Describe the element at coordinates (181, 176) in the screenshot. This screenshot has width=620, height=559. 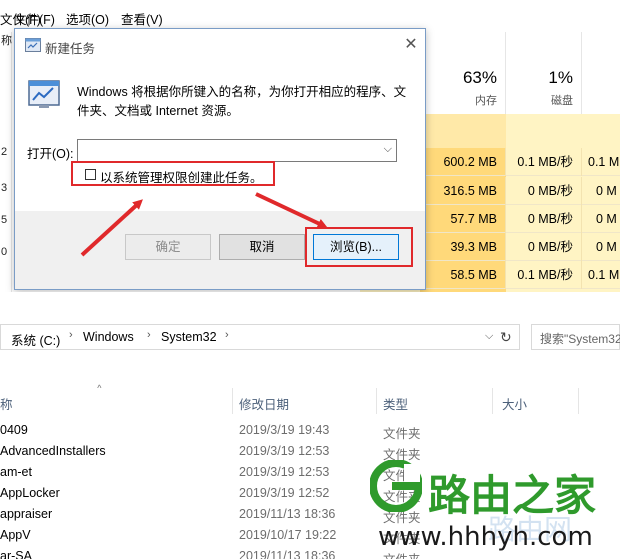
I see `admin-checkbox-label: 以系统管理权限创建此任务。` at that location.